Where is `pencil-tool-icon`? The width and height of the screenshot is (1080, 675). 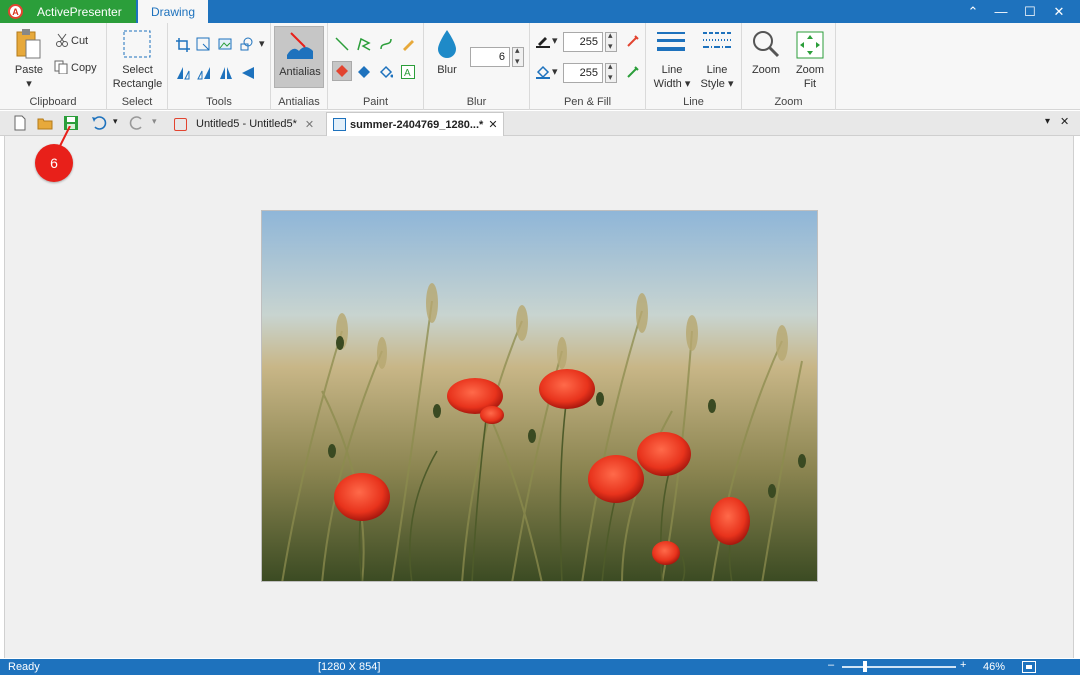
pencil-tool-icon is located at coordinates (408, 44).